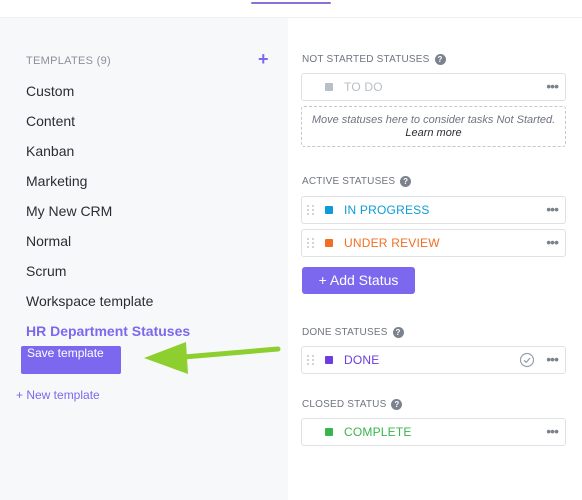 Image resolution: width=582 pixels, height=500 pixels. What do you see at coordinates (366, 59) in the screenshot?
I see `not-started-title: NOT STARTED STATUSES` at bounding box center [366, 59].